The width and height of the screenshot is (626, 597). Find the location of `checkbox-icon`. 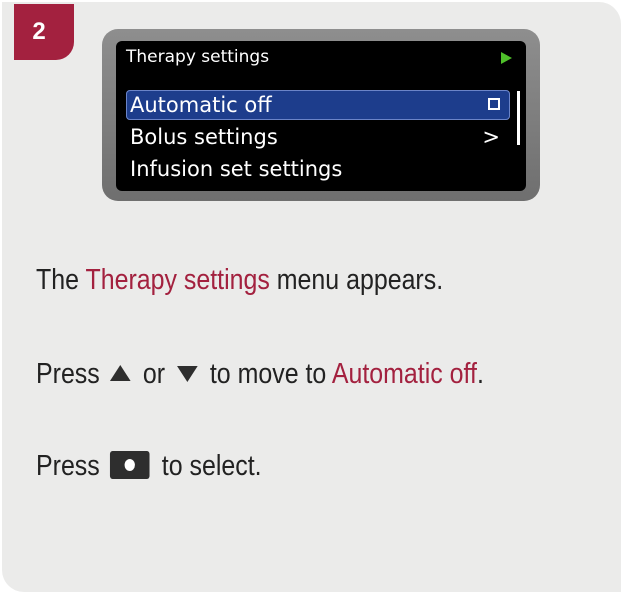

checkbox-icon is located at coordinates (494, 104).